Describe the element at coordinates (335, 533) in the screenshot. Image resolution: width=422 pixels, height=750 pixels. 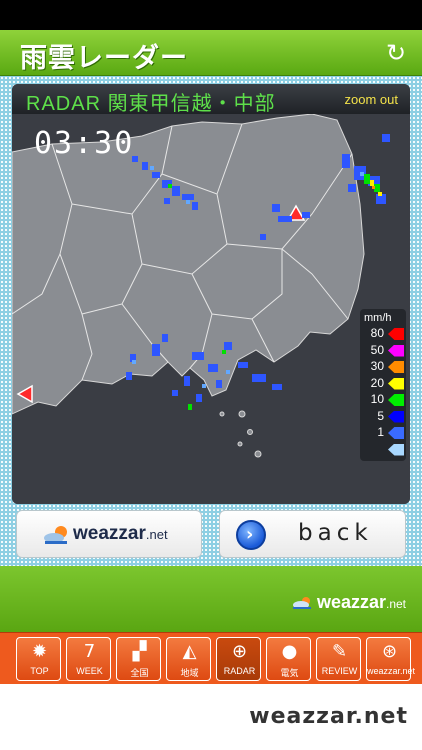
I see `back-label: back` at that location.